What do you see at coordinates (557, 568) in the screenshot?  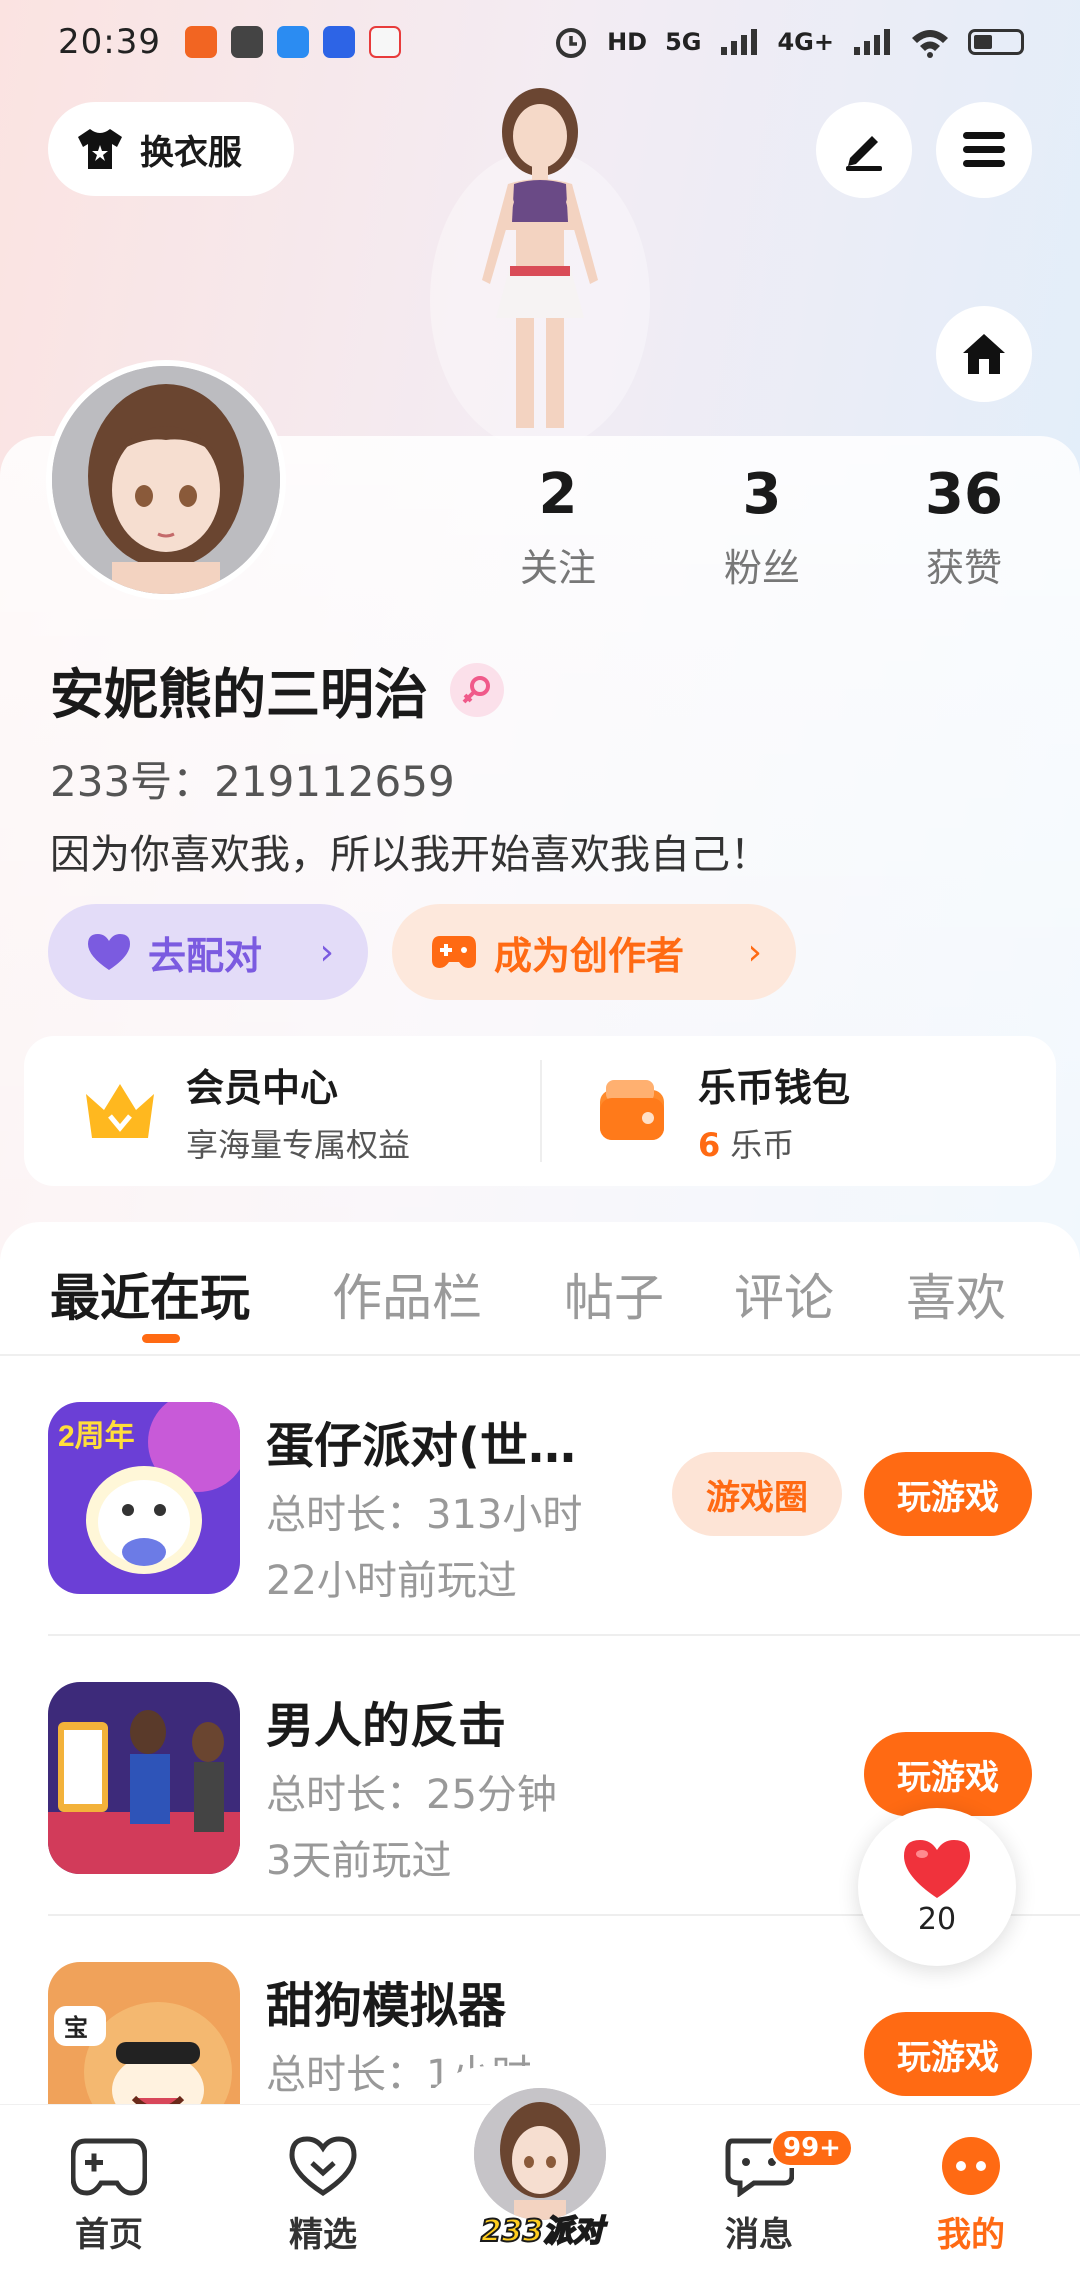 I see `stat-following-label: 关注` at bounding box center [557, 568].